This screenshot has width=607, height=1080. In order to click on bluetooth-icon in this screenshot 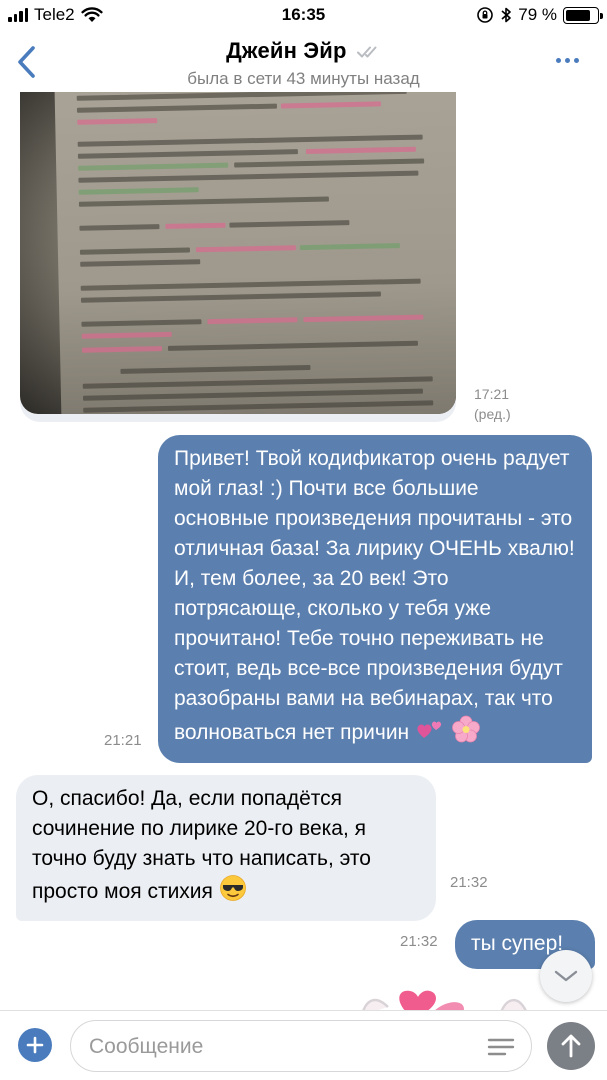, I will do `click(506, 15)`.